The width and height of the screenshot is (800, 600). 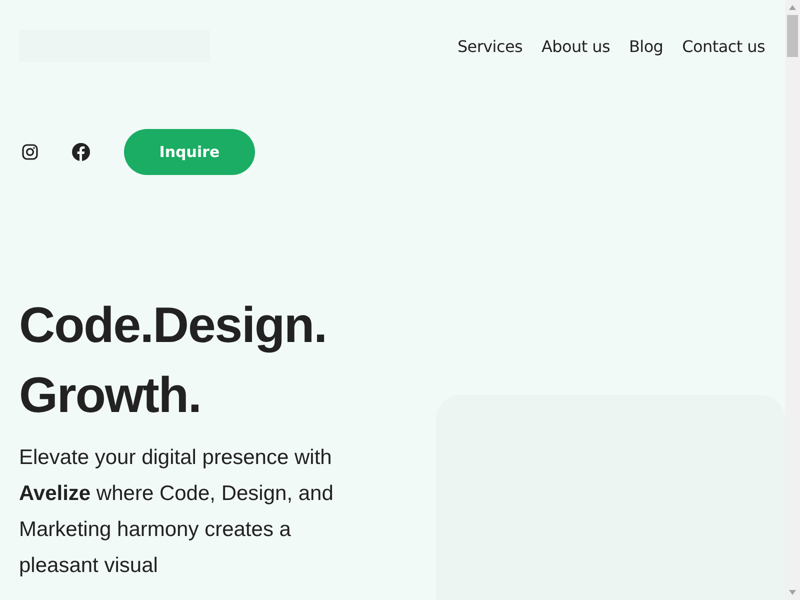 What do you see at coordinates (110, 395) in the screenshot?
I see `hero-heading: Growth.` at bounding box center [110, 395].